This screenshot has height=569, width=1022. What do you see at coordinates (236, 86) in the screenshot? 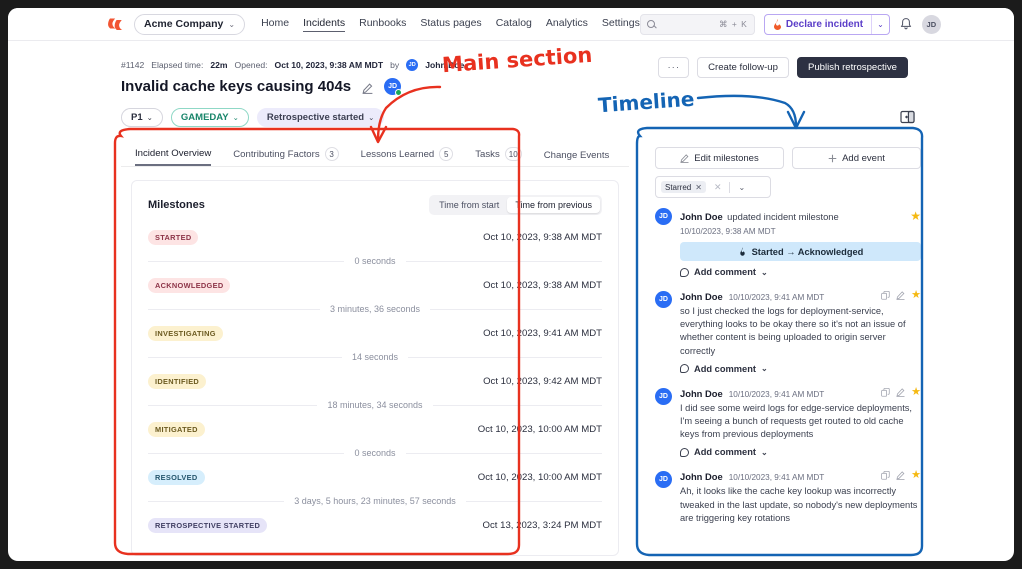
I see `page-title: Invalid cache keys causing 404s` at bounding box center [236, 86].